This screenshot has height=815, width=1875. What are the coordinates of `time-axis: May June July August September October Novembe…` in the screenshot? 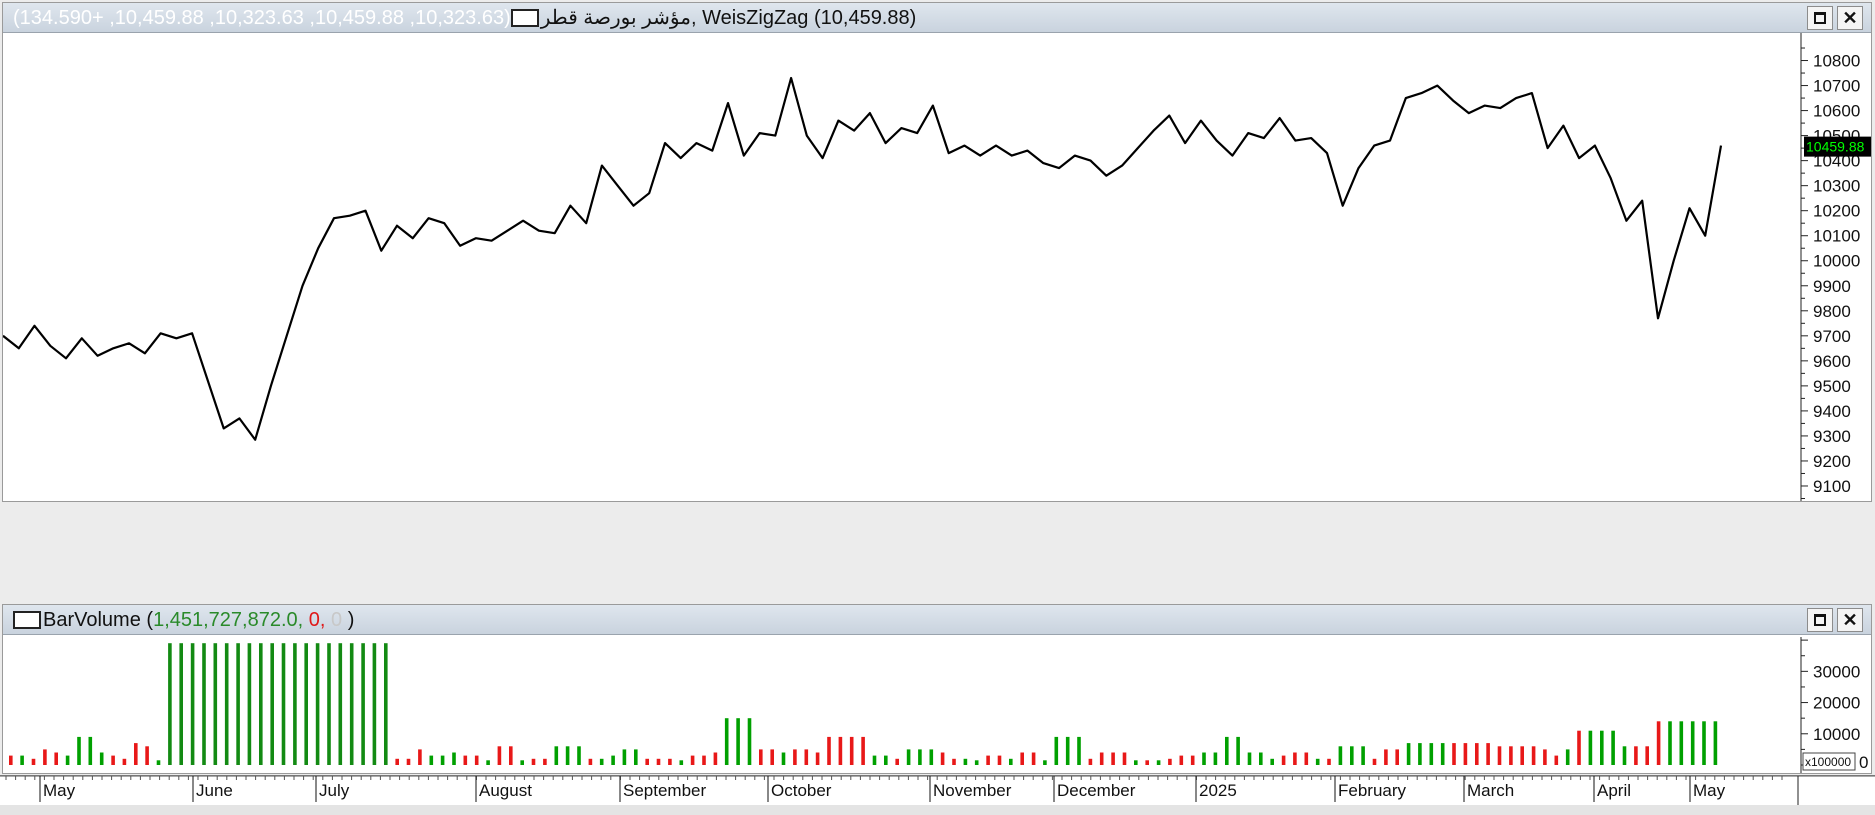 It's located at (937, 790).